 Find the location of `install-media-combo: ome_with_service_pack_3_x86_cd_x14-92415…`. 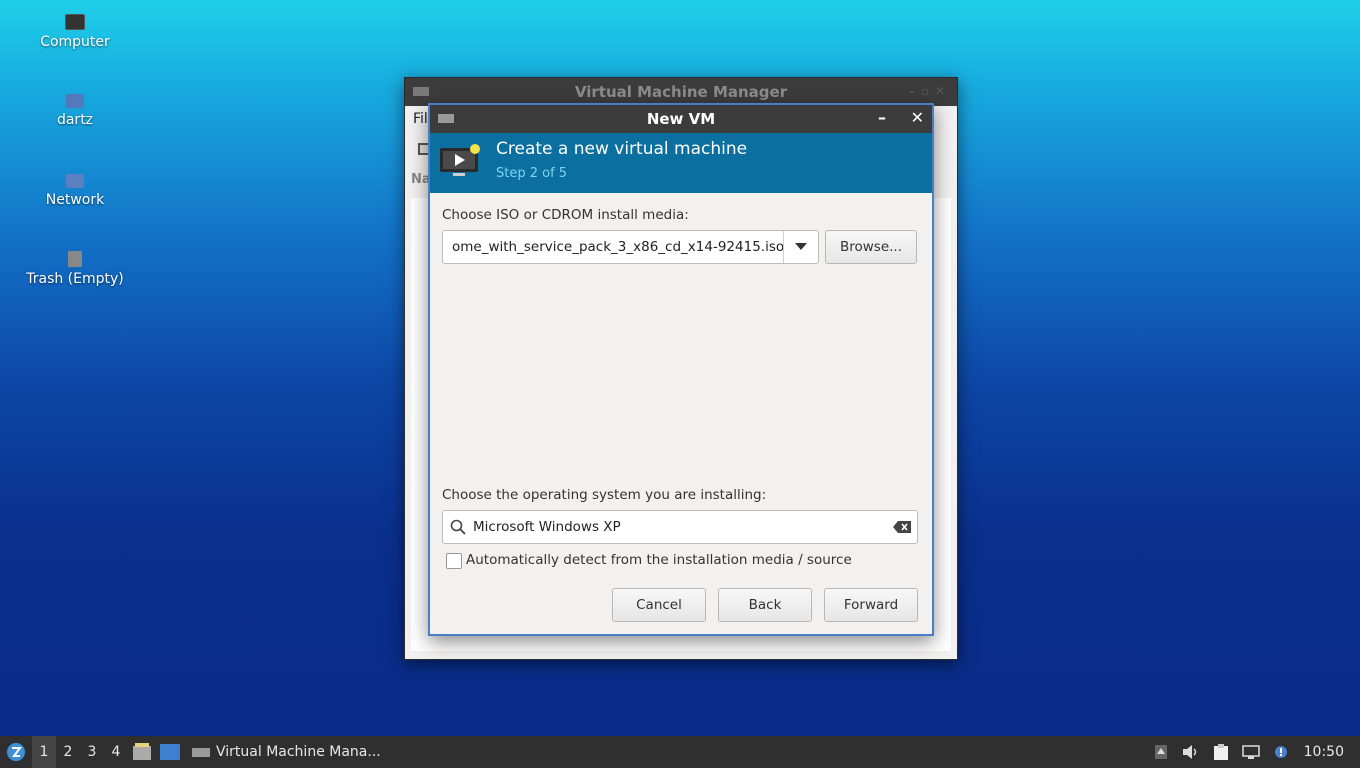

install-media-combo: ome_with_service_pack_3_x86_cd_x14-92415… is located at coordinates (630, 247).